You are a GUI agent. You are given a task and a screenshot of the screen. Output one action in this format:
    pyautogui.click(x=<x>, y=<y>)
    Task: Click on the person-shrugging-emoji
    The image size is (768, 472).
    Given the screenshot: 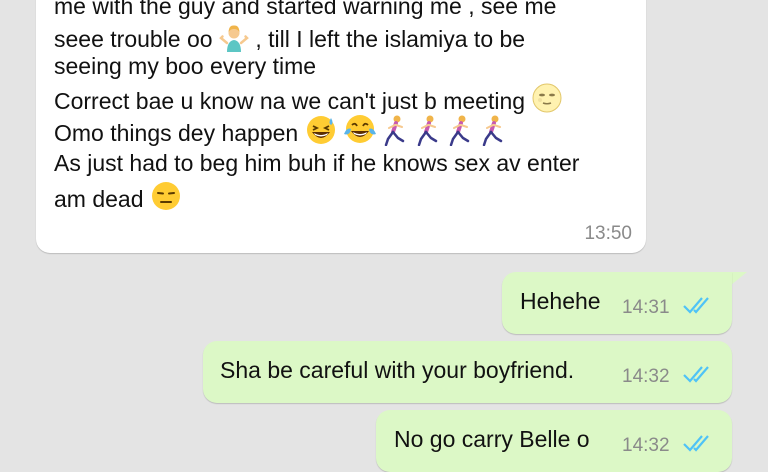 What is the action you would take?
    pyautogui.click(x=234, y=38)
    